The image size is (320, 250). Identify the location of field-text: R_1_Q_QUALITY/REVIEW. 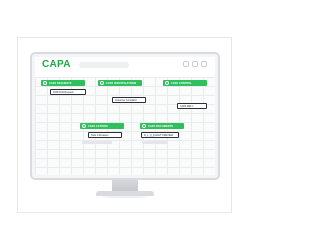
(159, 135).